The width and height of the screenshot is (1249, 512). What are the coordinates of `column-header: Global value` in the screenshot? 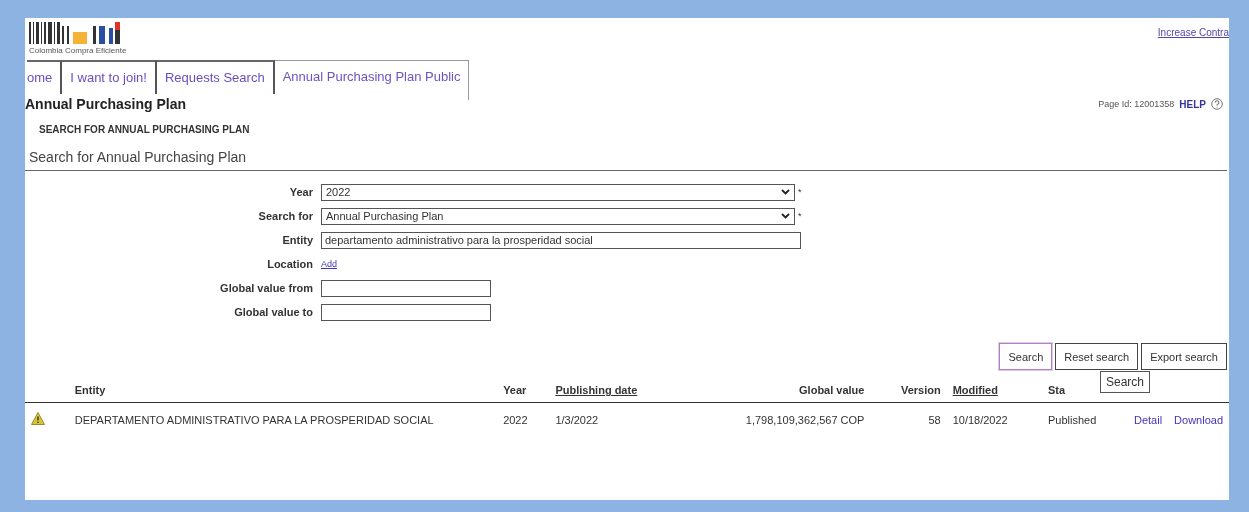 It's located at (832, 390).